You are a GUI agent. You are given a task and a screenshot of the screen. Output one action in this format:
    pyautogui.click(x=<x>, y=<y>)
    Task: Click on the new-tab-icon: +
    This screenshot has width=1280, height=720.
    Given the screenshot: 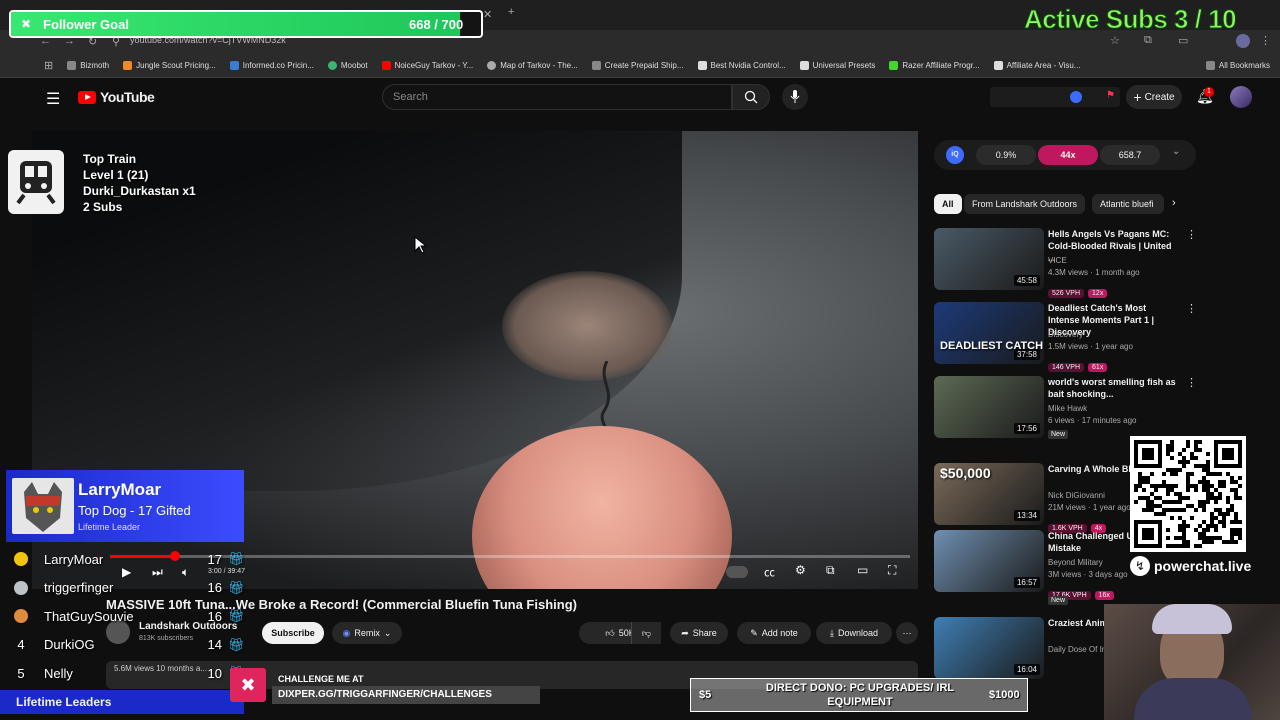 What is the action you would take?
    pyautogui.click(x=511, y=12)
    